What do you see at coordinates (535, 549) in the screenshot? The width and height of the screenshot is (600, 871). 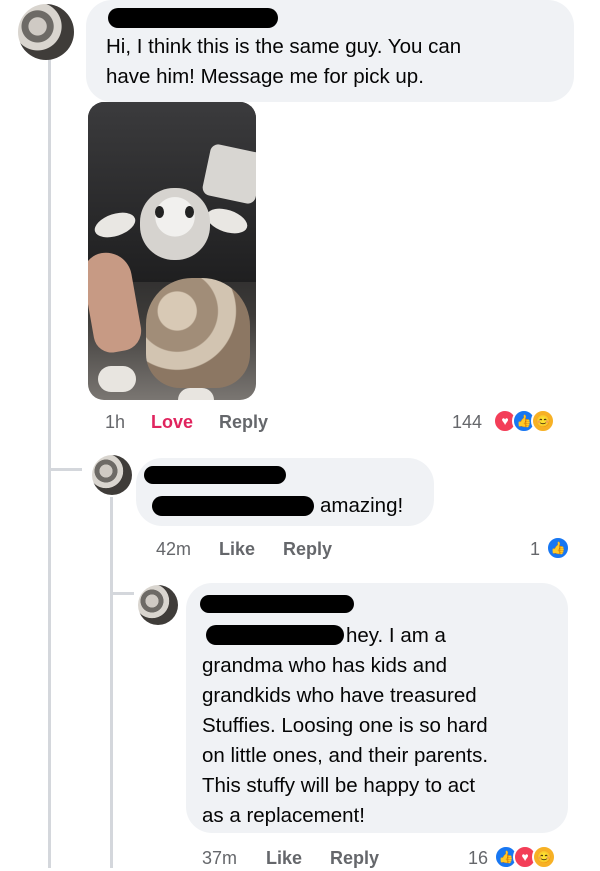 I see `reaction-count: 1` at bounding box center [535, 549].